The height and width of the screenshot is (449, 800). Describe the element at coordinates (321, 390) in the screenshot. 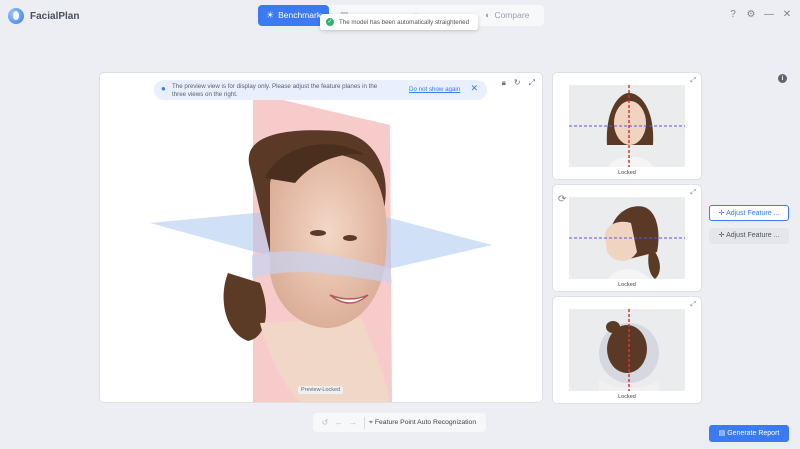

I see `preview-locked-label: Preview-Locked` at that location.